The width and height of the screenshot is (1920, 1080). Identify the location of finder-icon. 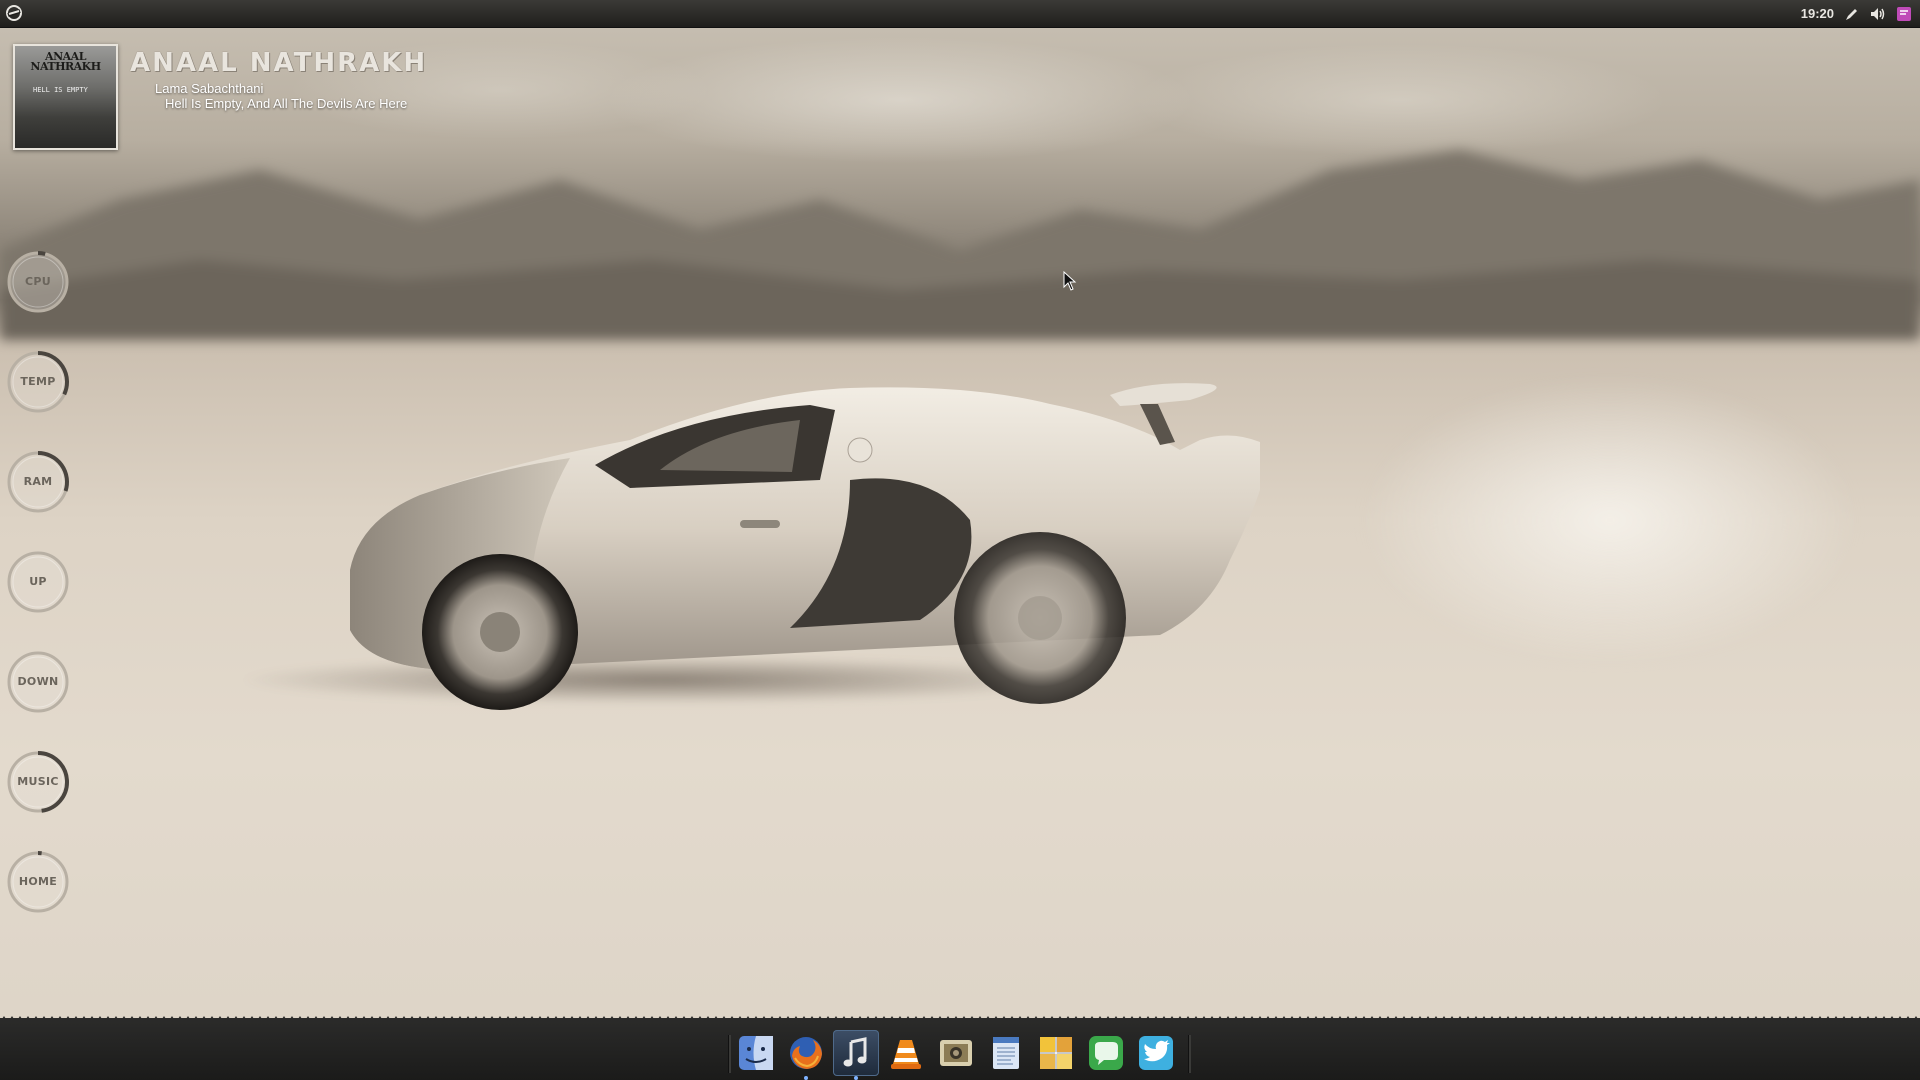
(756, 1053).